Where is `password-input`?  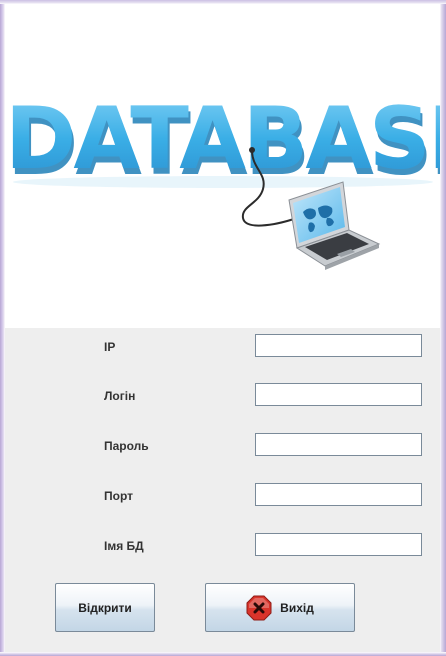 password-input is located at coordinates (338, 444).